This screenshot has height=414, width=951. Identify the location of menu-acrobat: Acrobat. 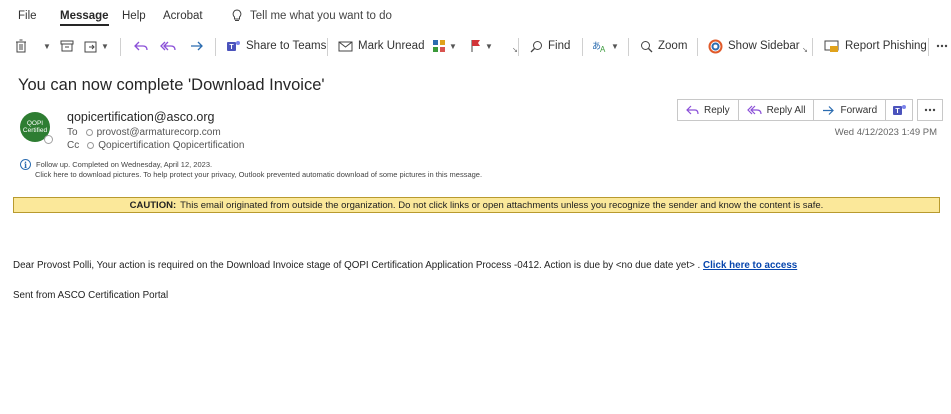
(183, 16).